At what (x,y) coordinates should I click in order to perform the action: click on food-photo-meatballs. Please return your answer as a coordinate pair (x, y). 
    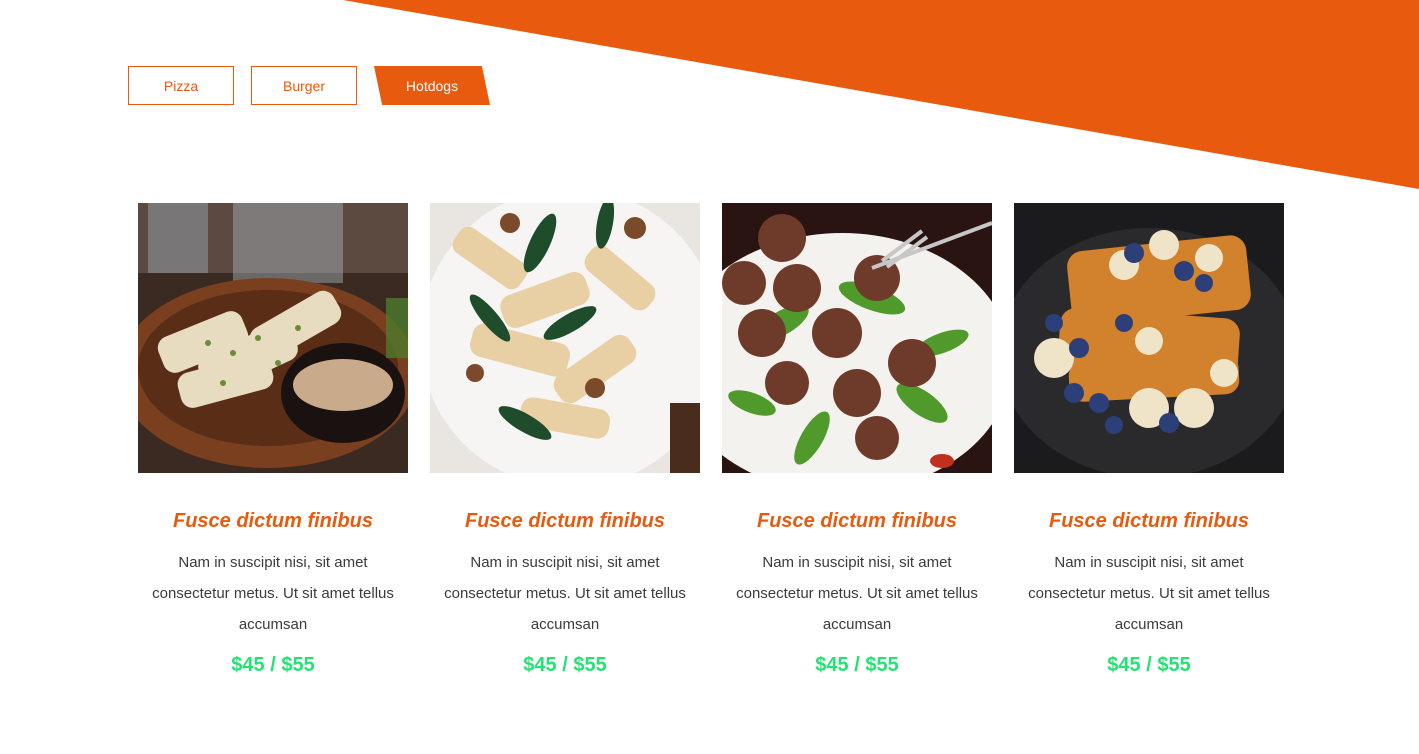
    Looking at the image, I should click on (857, 338).